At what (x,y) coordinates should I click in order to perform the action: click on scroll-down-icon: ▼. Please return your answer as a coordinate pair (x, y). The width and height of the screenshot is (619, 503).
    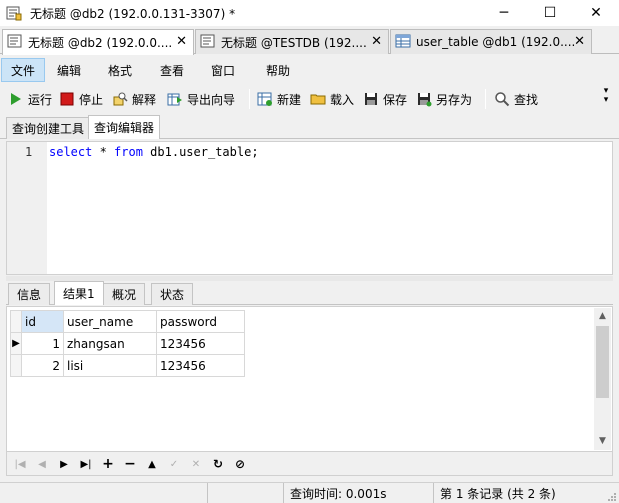
    Looking at the image, I should click on (602, 441).